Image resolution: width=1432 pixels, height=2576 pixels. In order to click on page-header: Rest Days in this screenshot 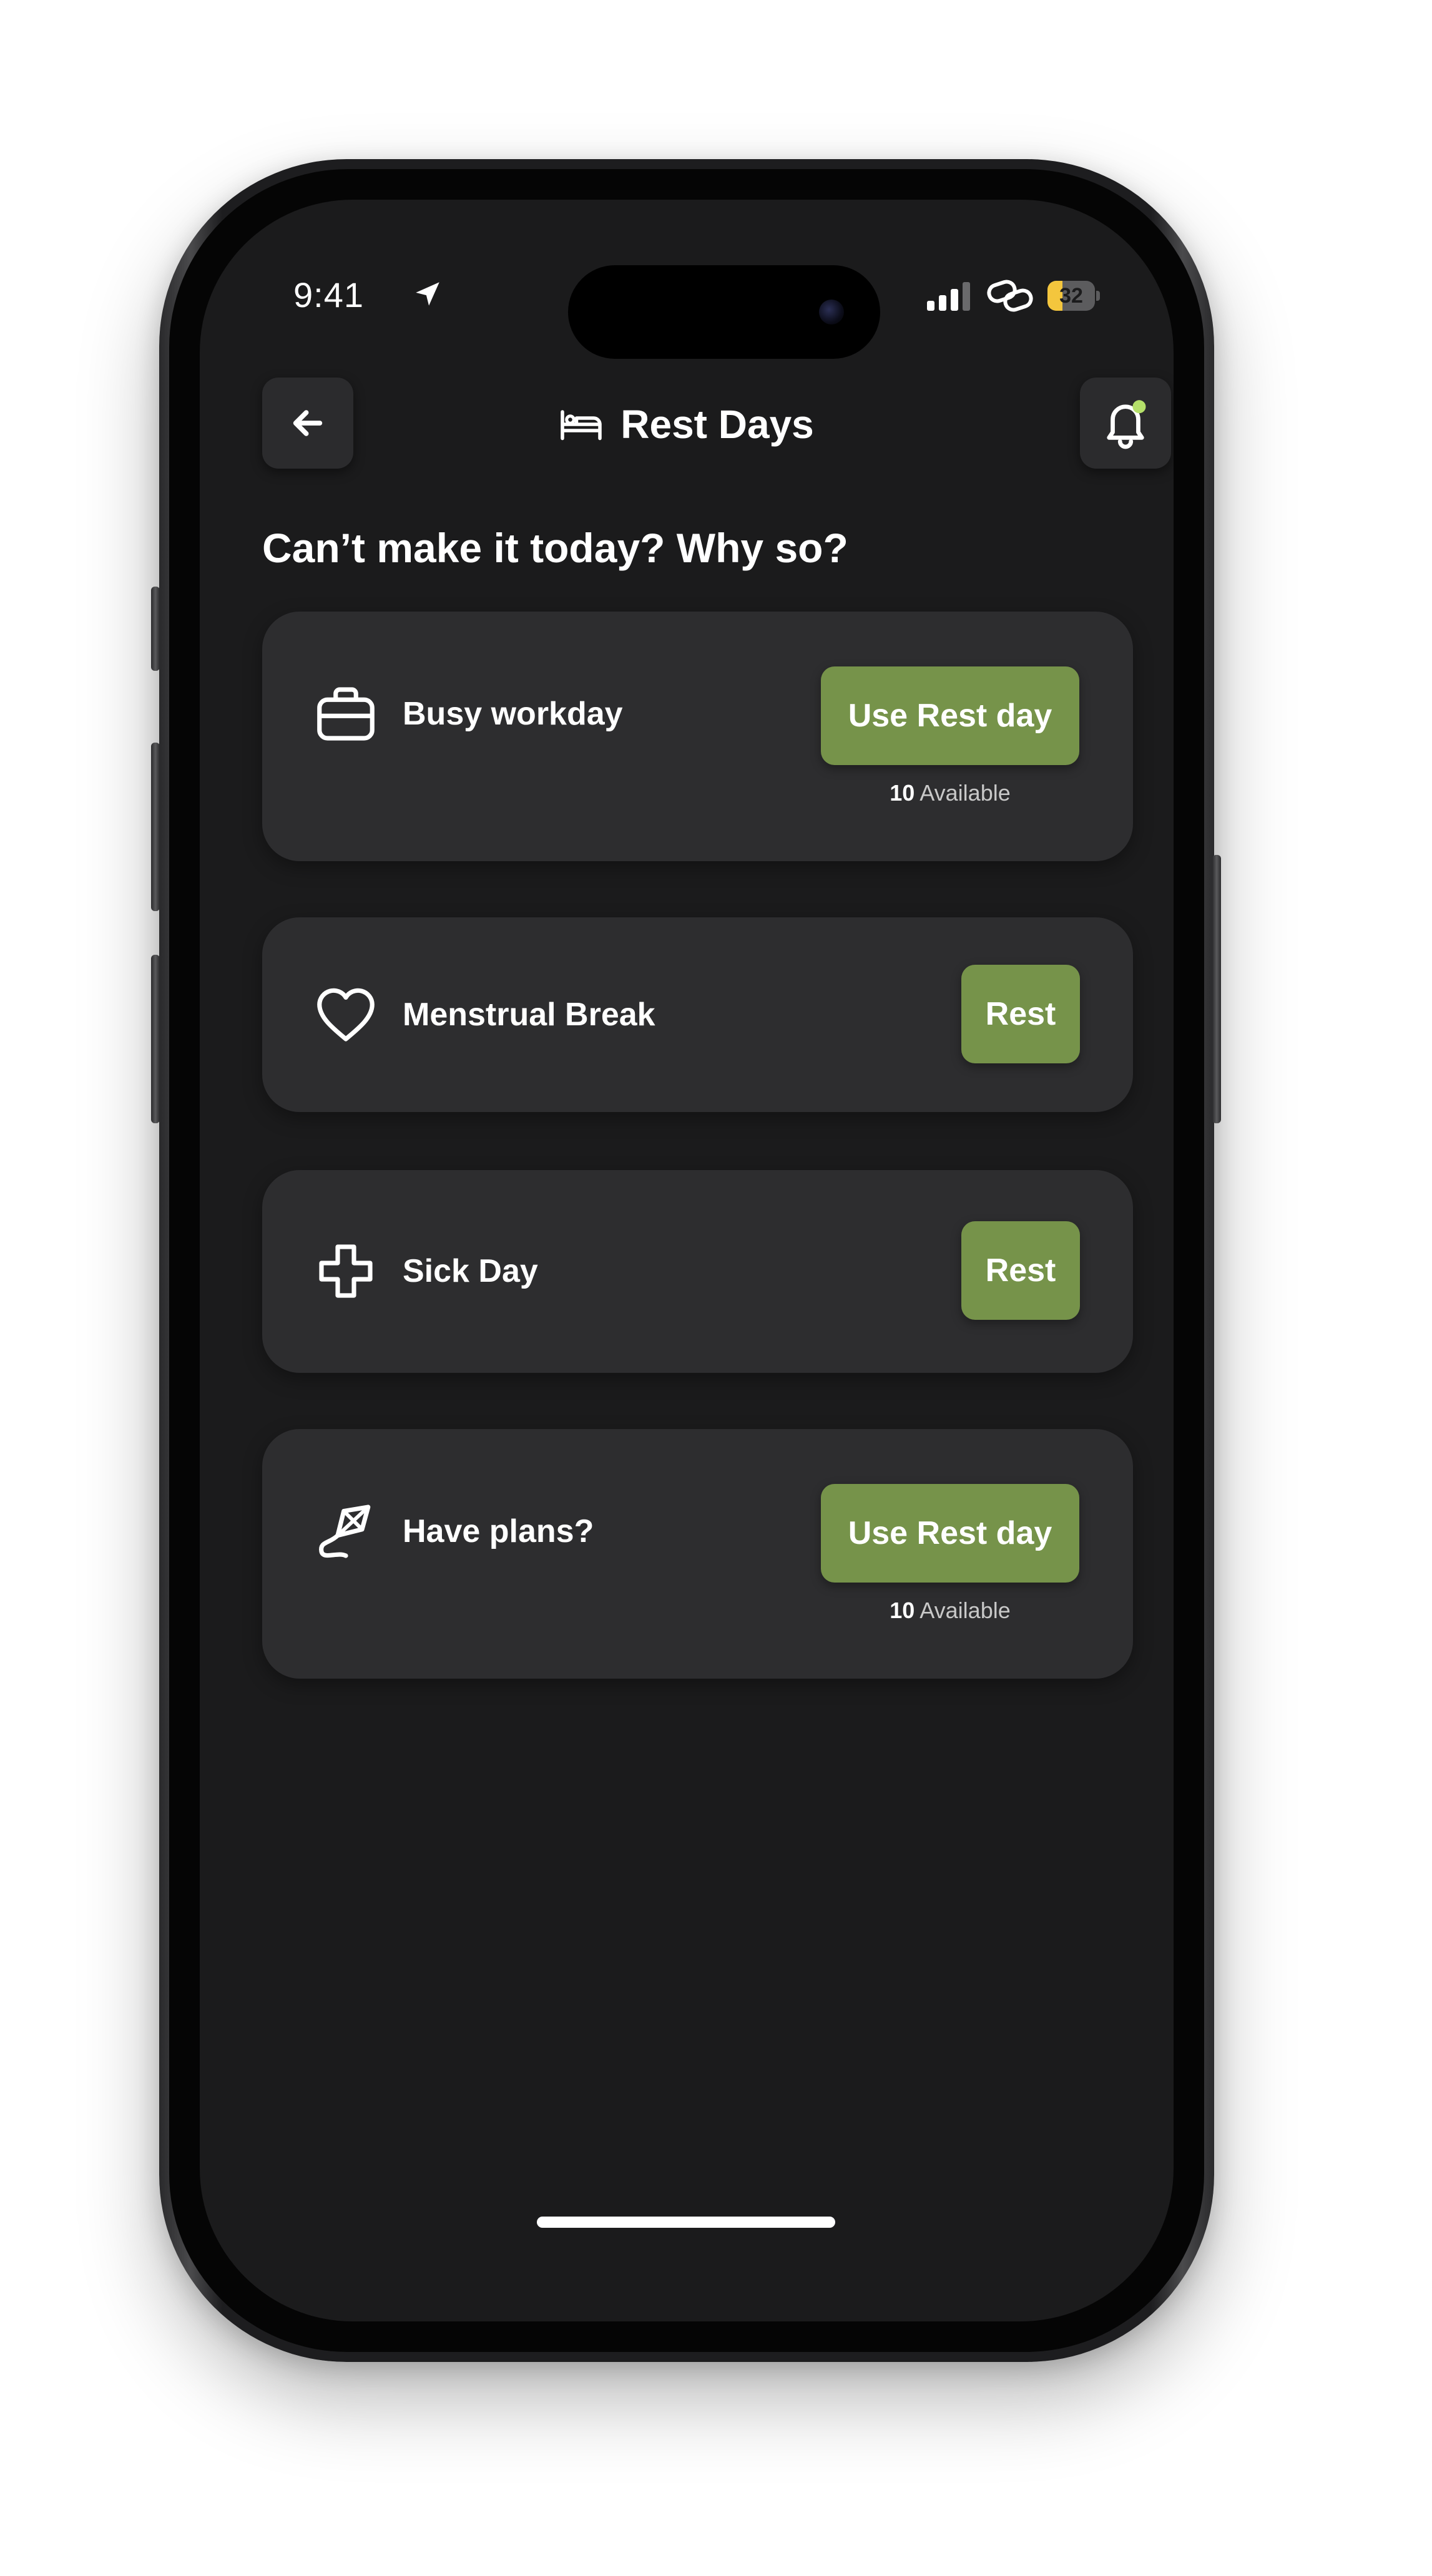, I will do `click(687, 424)`.